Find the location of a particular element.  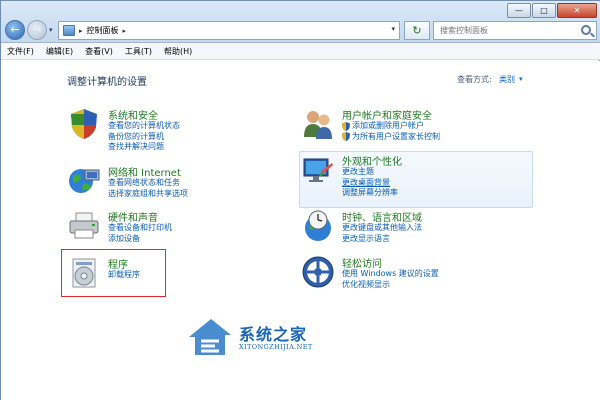

window-chrome: — □ ✕ ← → ▾ ▸ 控制面板 ▸ ▾ ↻ is located at coordinates (300, 22).